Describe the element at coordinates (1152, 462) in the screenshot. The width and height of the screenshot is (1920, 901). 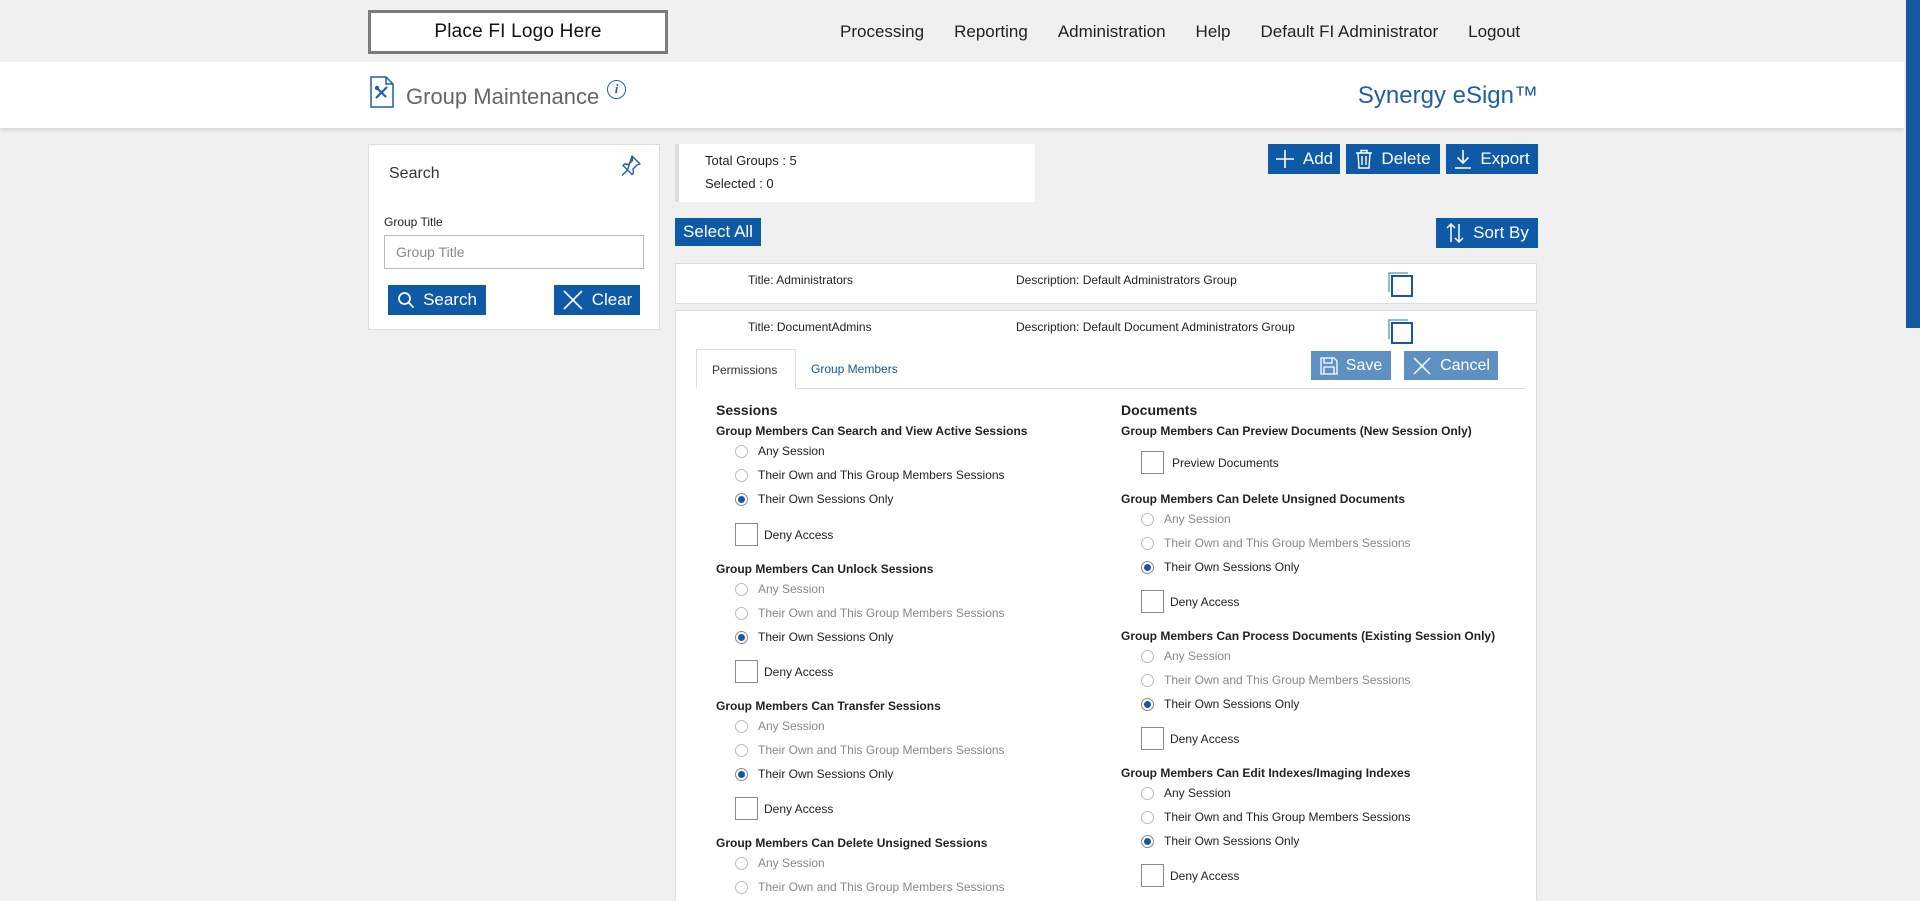
I see `preview-documents-checkbox` at that location.